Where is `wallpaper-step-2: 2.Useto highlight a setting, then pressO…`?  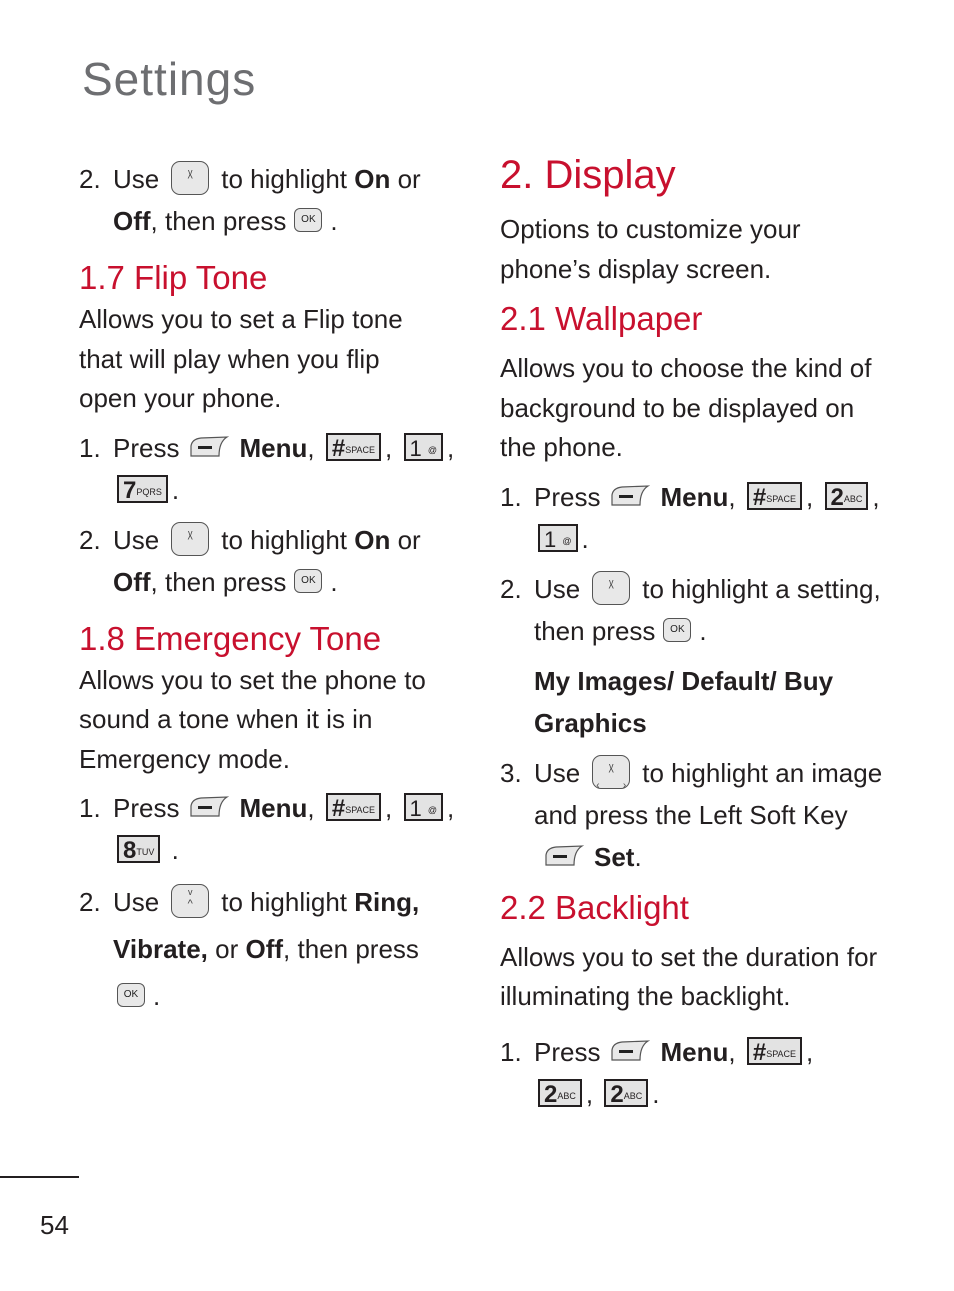
wallpaper-step-2: 2.Useto highlight a setting, then pressO… is located at coordinates (700, 606).